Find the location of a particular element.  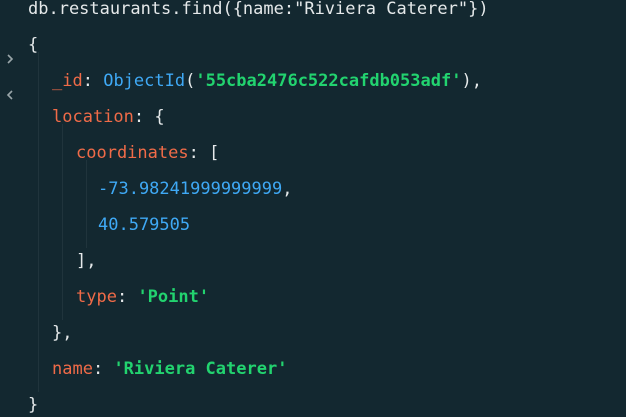

coordinate-value: 40.579505 is located at coordinates (144, 225).